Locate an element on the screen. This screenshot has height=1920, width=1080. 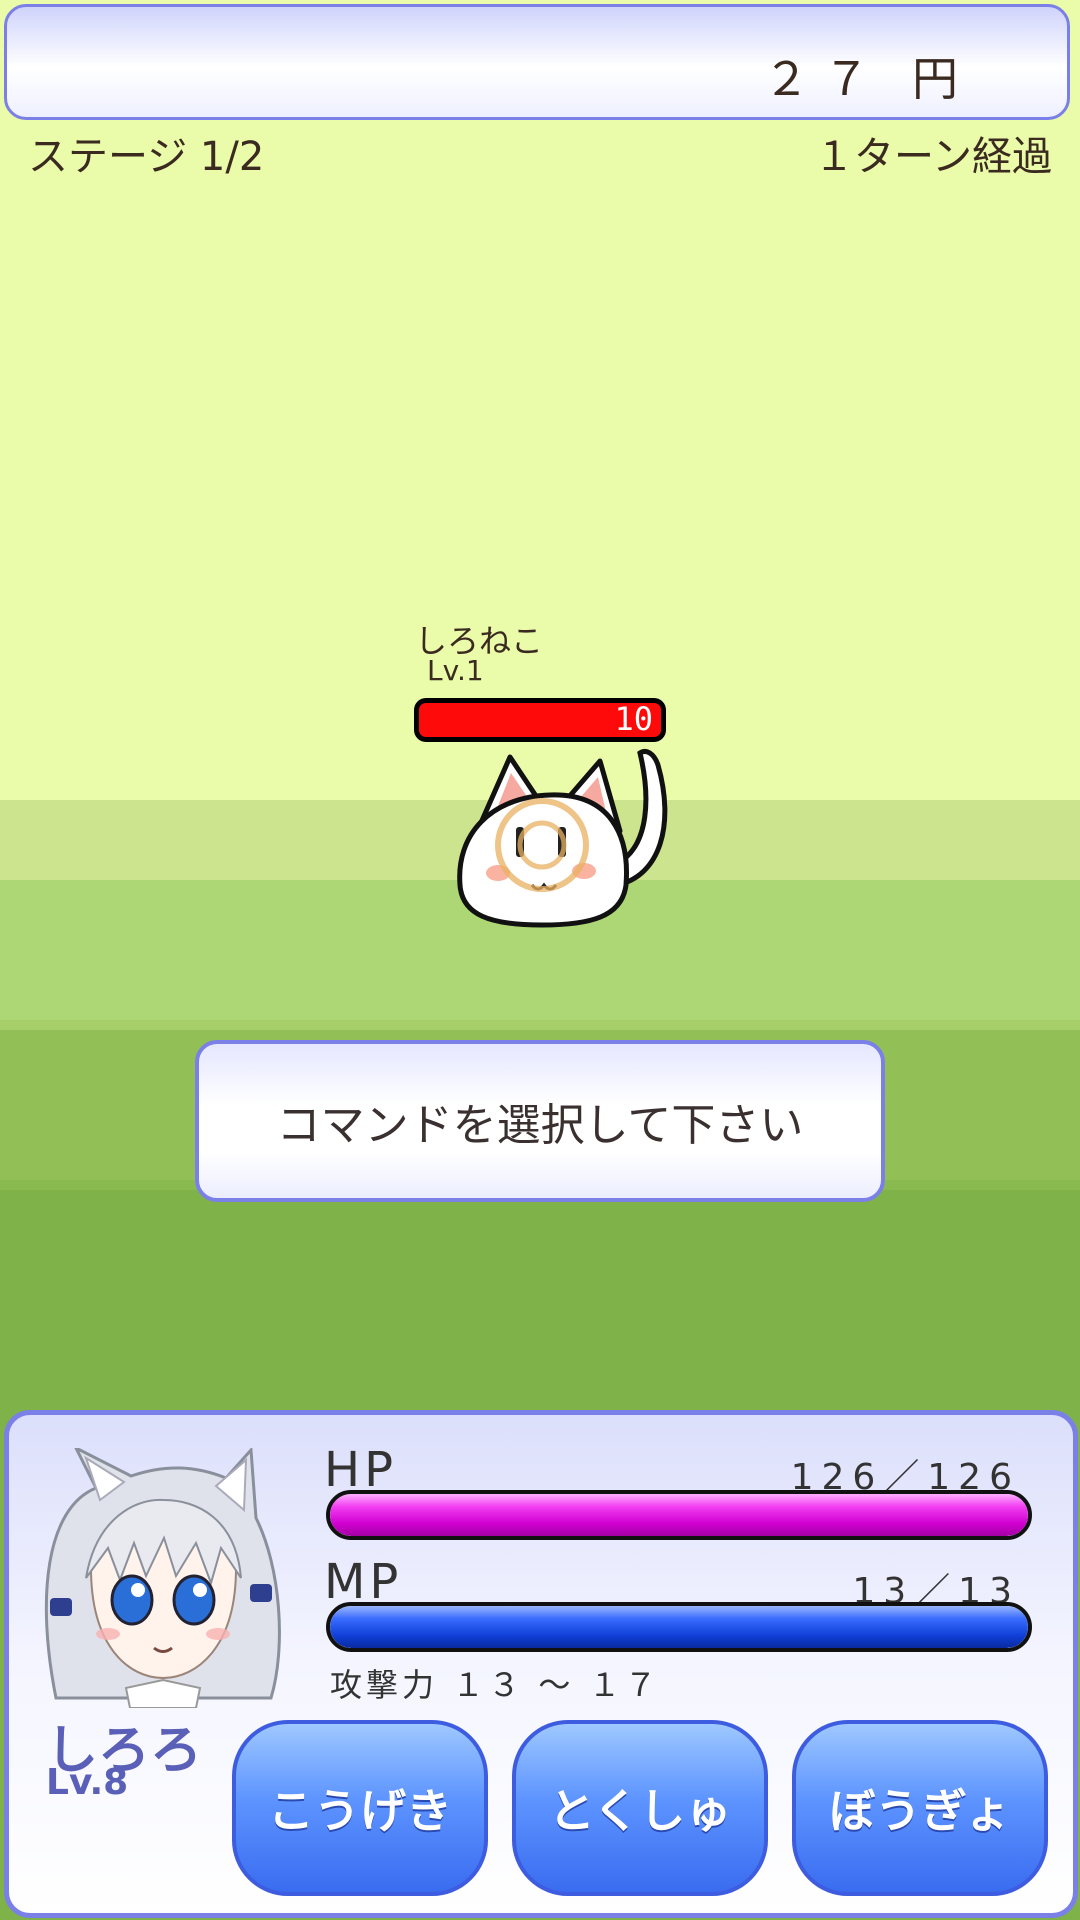
attack-power: 攻撃力 １３ ～ １７ is located at coordinates (495, 1685).